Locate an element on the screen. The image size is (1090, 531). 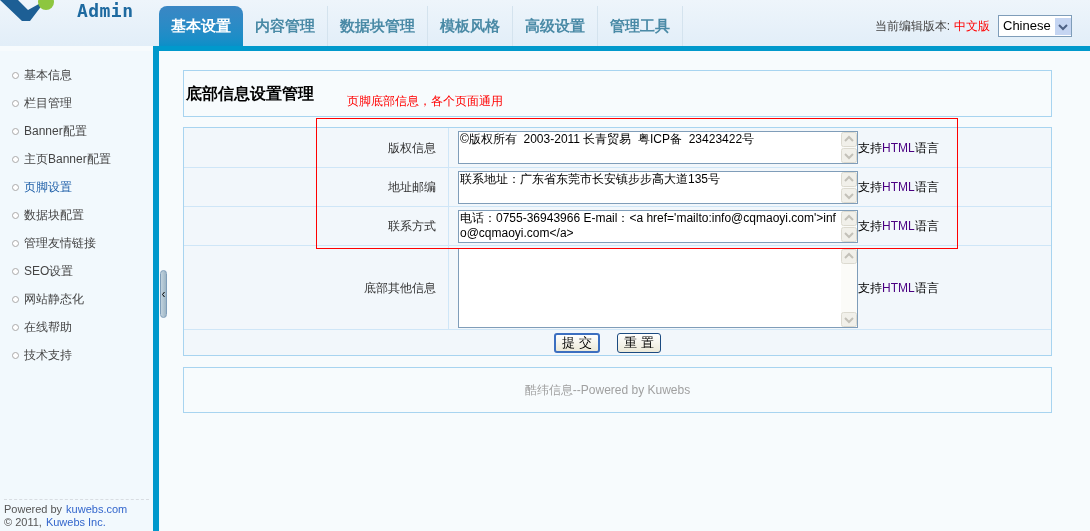
sidebar-item: Banner配置 is located at coordinates (55, 131).